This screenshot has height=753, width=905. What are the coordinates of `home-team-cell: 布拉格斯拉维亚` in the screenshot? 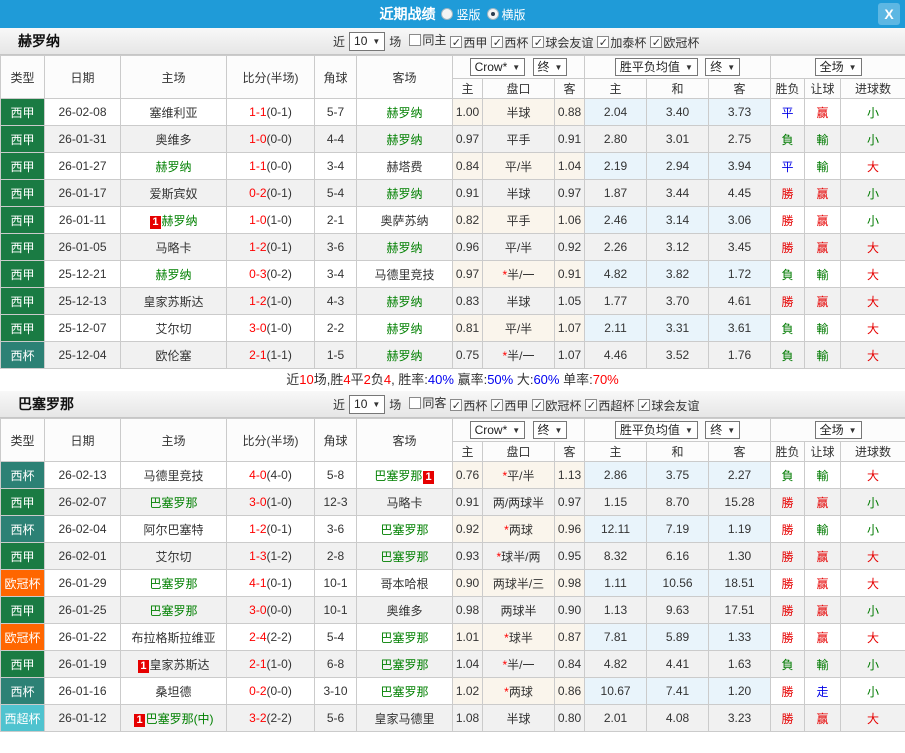 It's located at (173, 637).